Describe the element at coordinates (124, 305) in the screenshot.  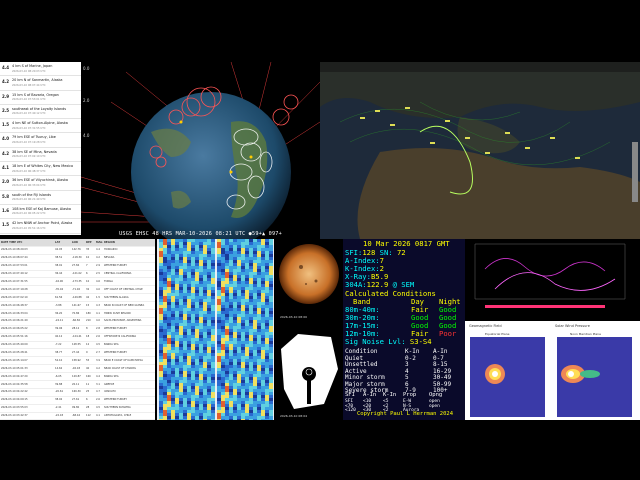
I see `table-cell: NEAR N COAST OF NEW GUINEA` at that location.